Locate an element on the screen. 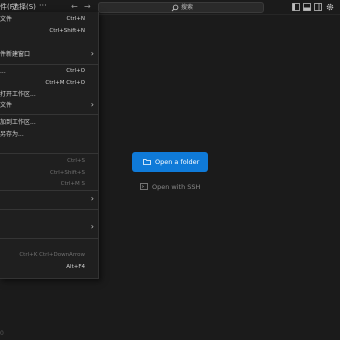 Image resolution: width=340 pixels, height=340 pixels. search-placeholder: 搜索 is located at coordinates (187, 7).